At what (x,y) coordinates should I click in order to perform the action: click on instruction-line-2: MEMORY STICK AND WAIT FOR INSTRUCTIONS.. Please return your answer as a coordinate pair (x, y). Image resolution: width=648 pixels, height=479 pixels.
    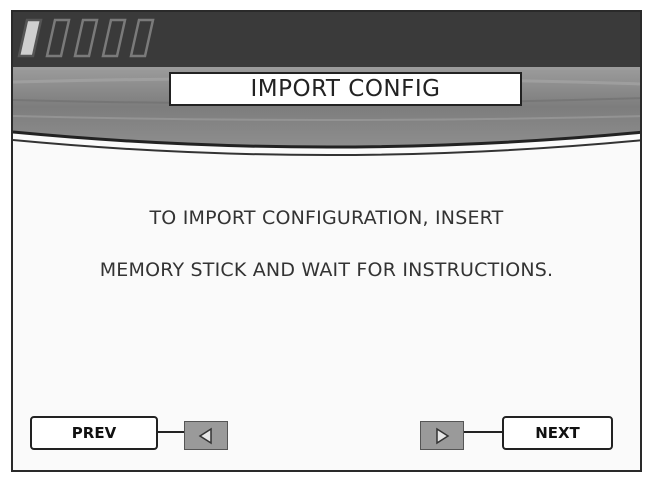
    Looking at the image, I should click on (326, 270).